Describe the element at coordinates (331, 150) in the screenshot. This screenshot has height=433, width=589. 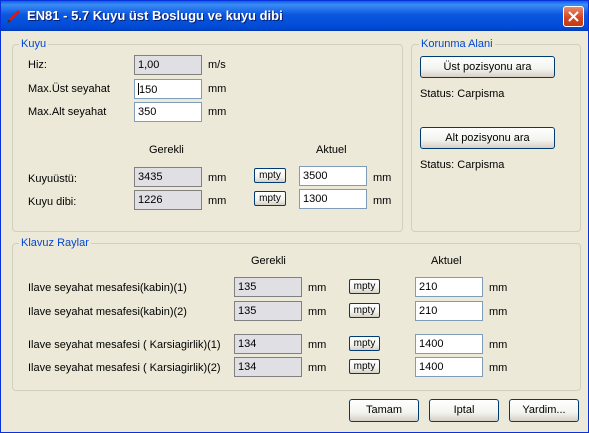
I see `kuyu-aktuel-header: Aktuel` at that location.